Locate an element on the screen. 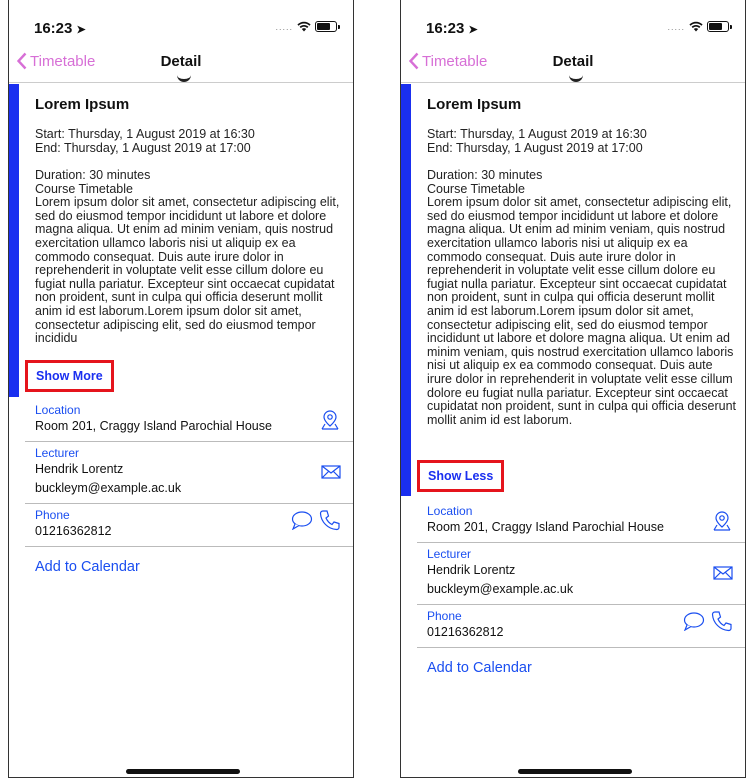  show-more-button: Show More is located at coordinates (69, 376).